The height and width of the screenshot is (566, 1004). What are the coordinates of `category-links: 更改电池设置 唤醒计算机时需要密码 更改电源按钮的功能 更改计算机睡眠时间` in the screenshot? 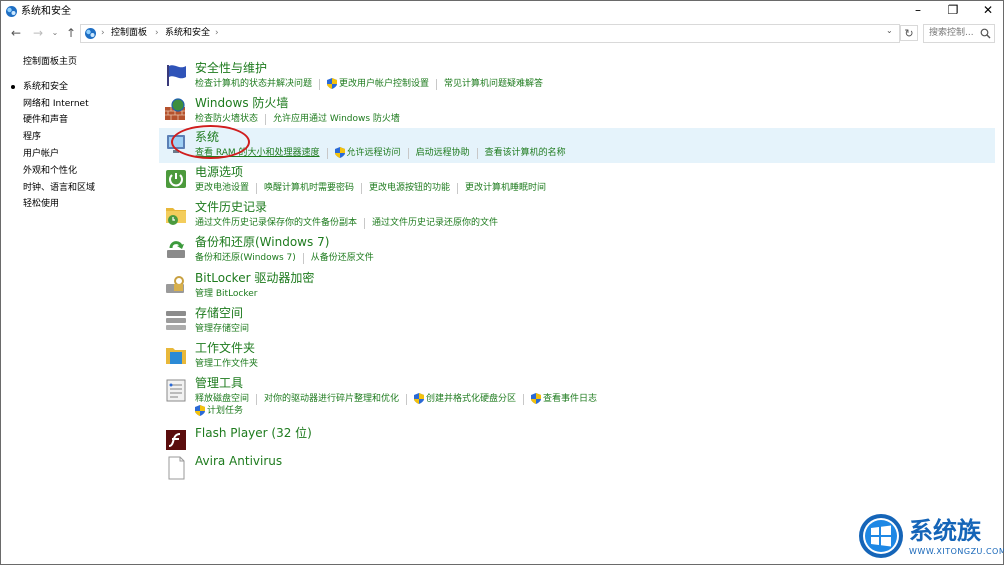 It's located at (370, 188).